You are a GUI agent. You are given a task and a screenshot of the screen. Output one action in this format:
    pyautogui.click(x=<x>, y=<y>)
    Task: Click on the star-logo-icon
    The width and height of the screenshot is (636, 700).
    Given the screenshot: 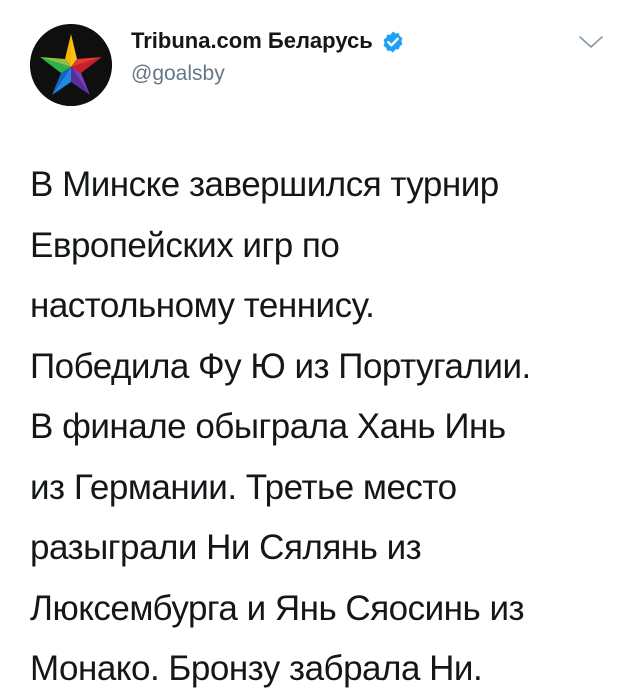 What is the action you would take?
    pyautogui.click(x=71, y=65)
    